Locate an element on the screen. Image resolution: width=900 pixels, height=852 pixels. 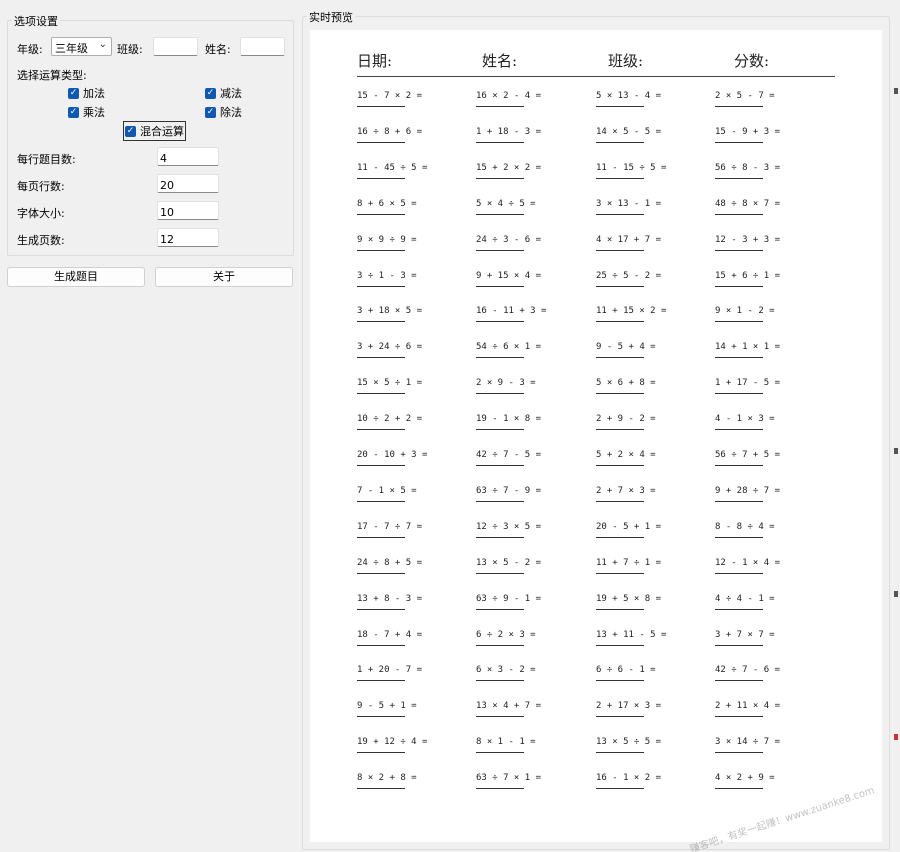
problem-text: 9 + 15 × 4 = is located at coordinates (509, 275).